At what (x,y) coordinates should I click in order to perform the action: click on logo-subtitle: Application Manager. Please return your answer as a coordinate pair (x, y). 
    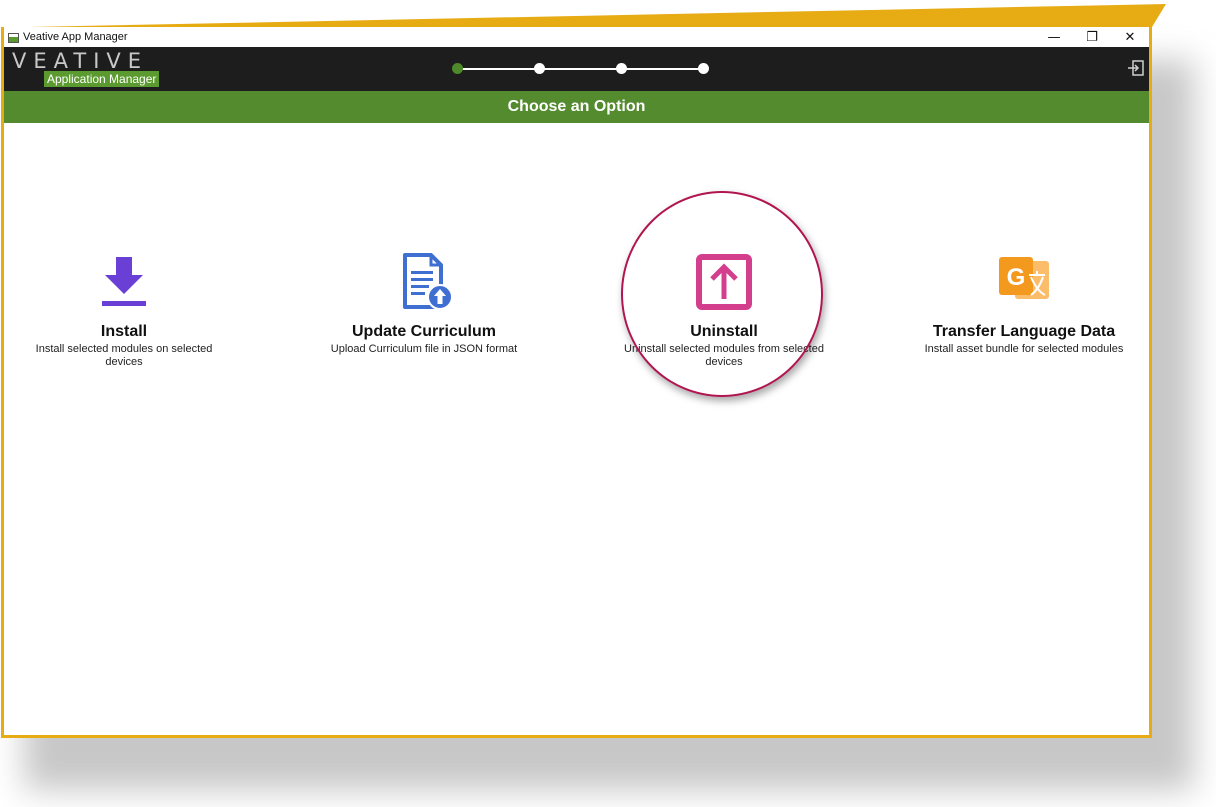
    Looking at the image, I should click on (102, 79).